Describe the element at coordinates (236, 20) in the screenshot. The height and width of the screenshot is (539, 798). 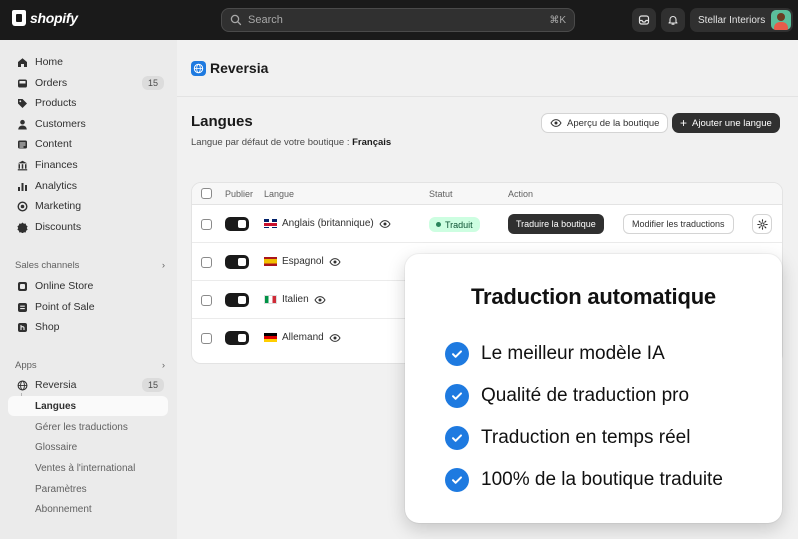
I see `search-icon` at that location.